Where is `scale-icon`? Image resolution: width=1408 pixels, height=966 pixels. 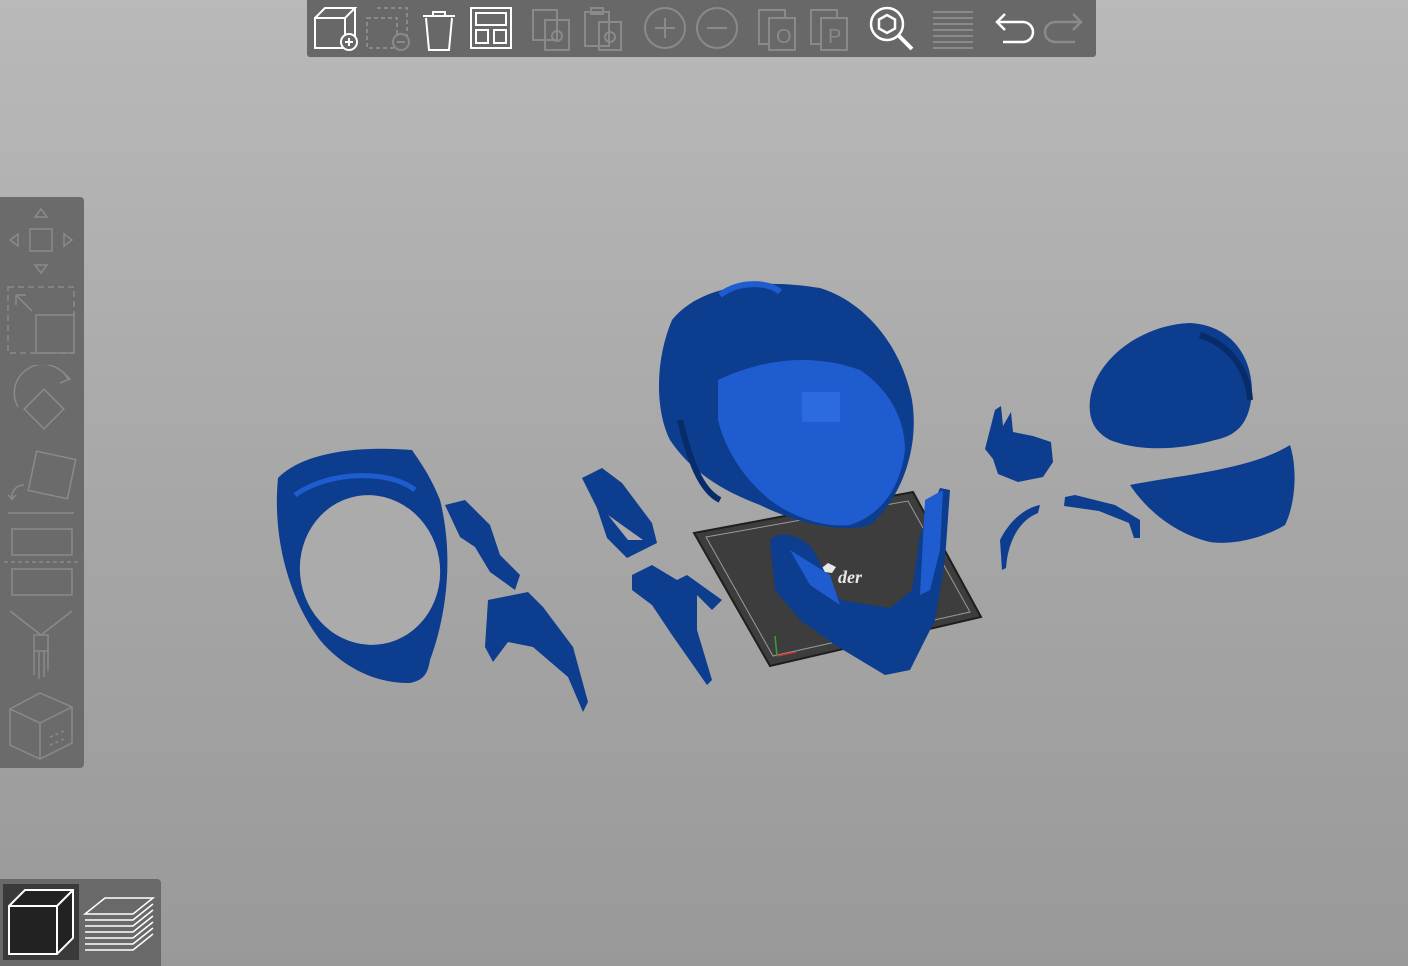 scale-icon is located at coordinates (41, 321).